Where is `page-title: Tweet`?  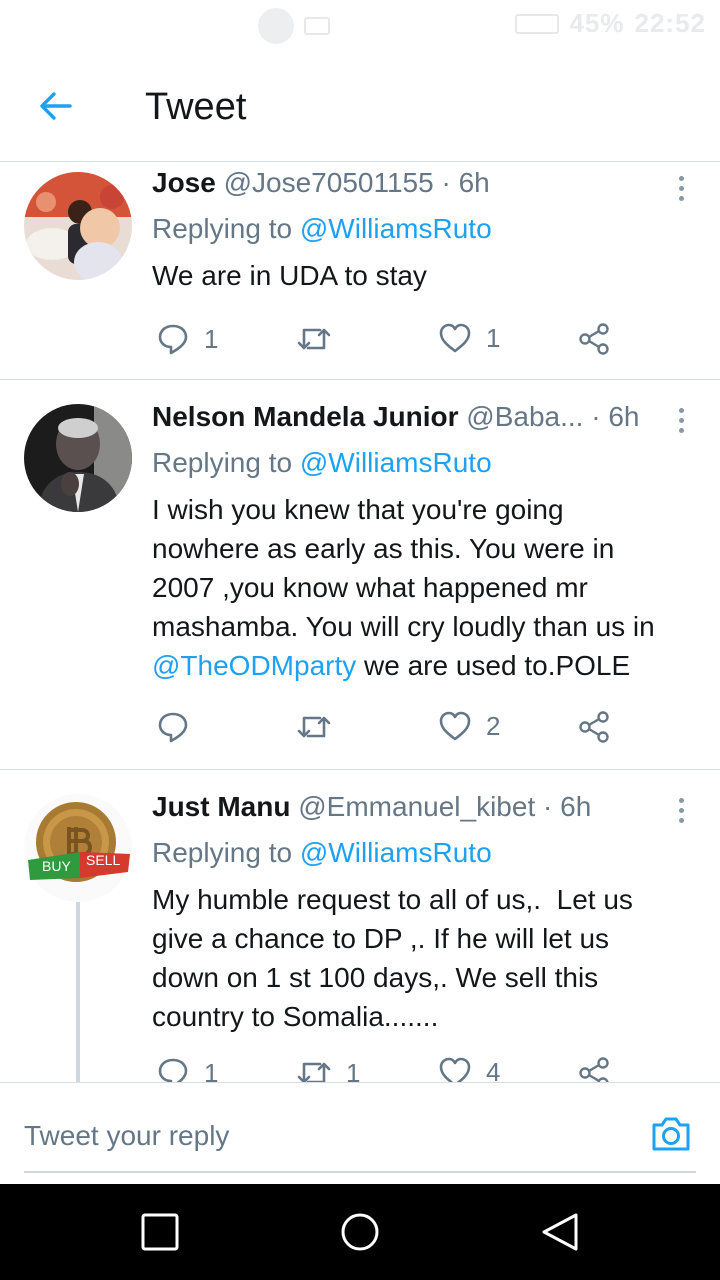 page-title: Tweet is located at coordinates (196, 107).